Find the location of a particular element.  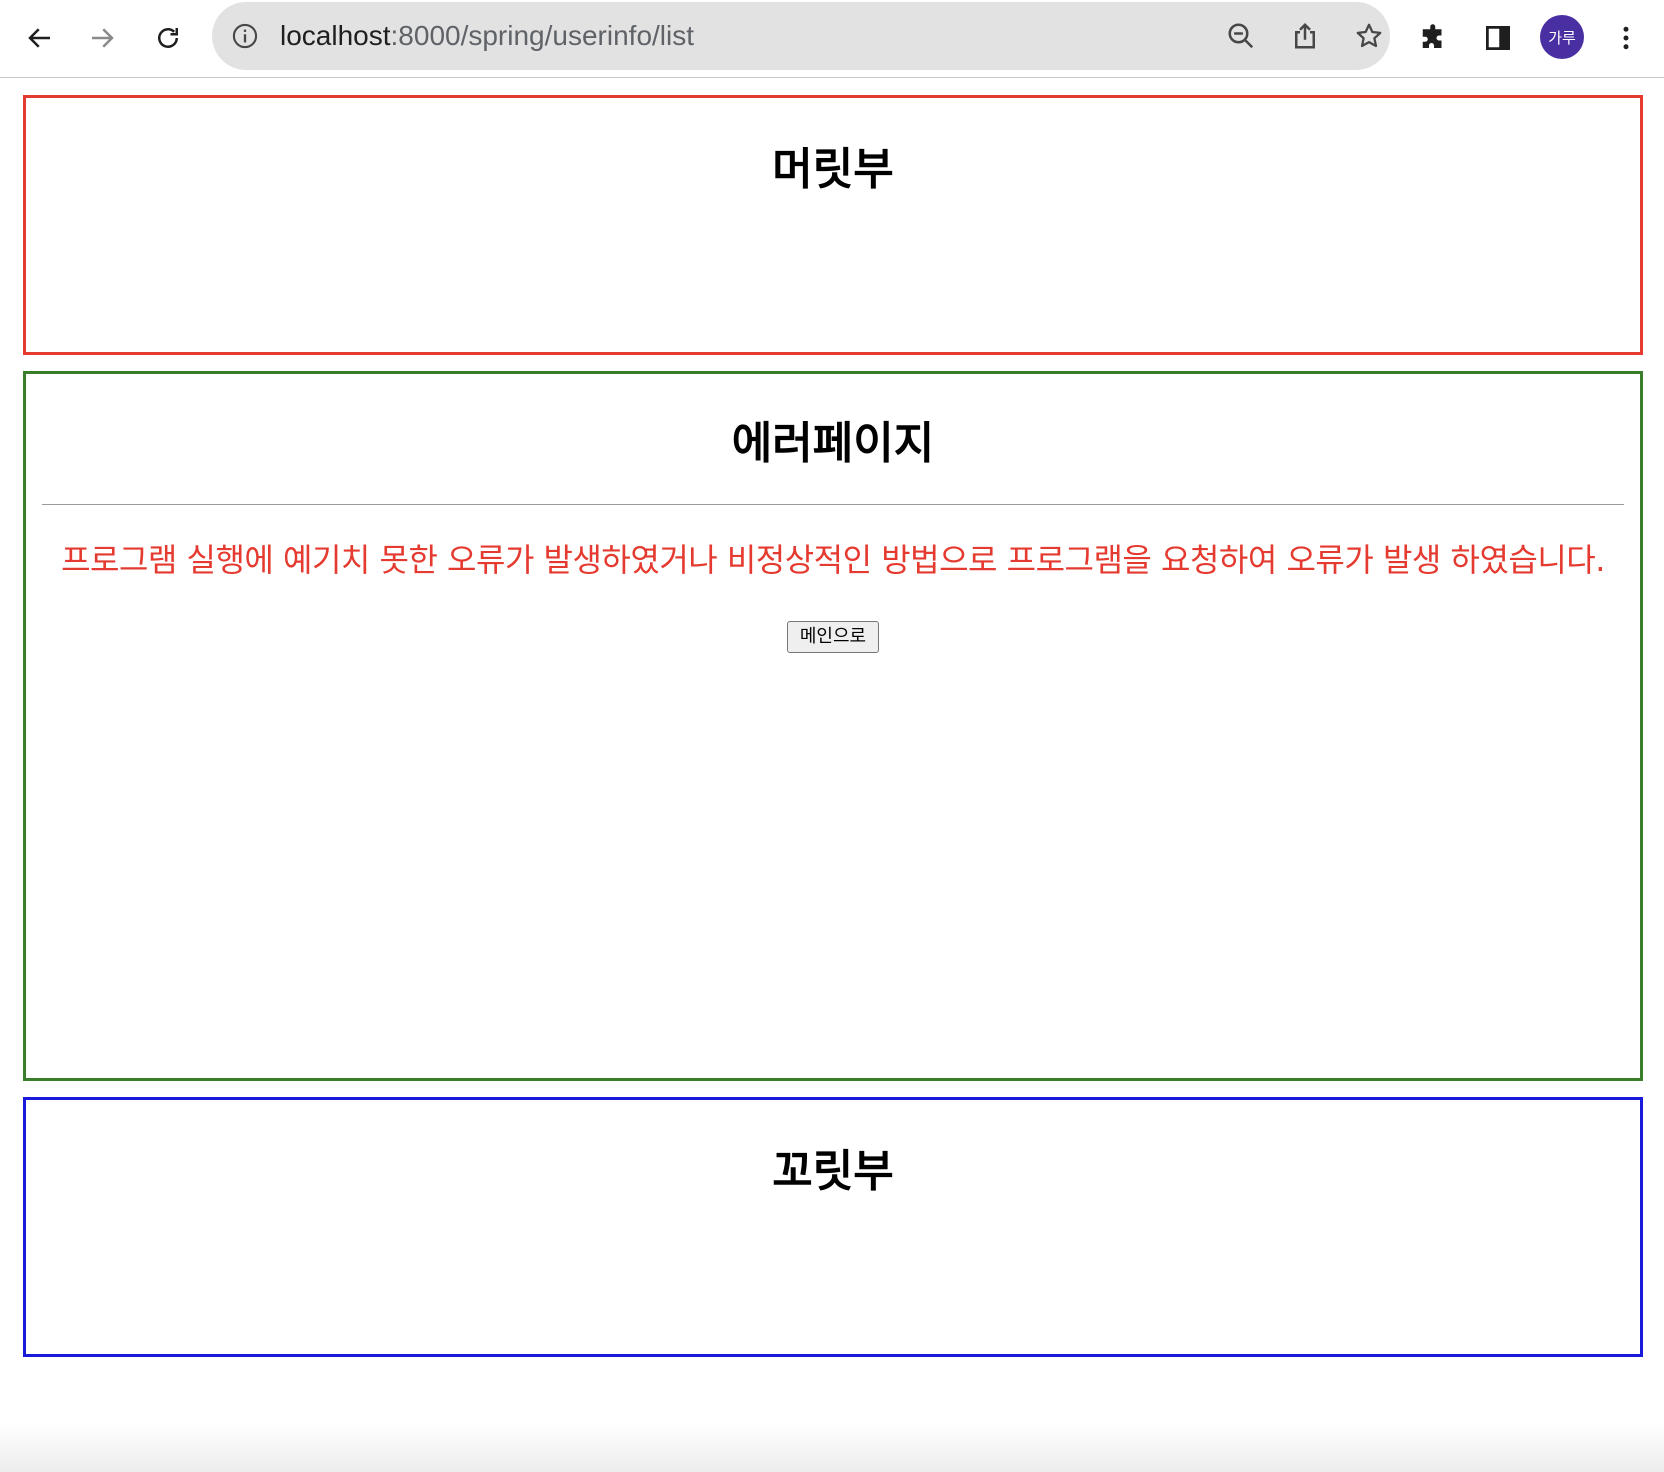

footer-title: 꼬릿부 is located at coordinates (833, 1171).